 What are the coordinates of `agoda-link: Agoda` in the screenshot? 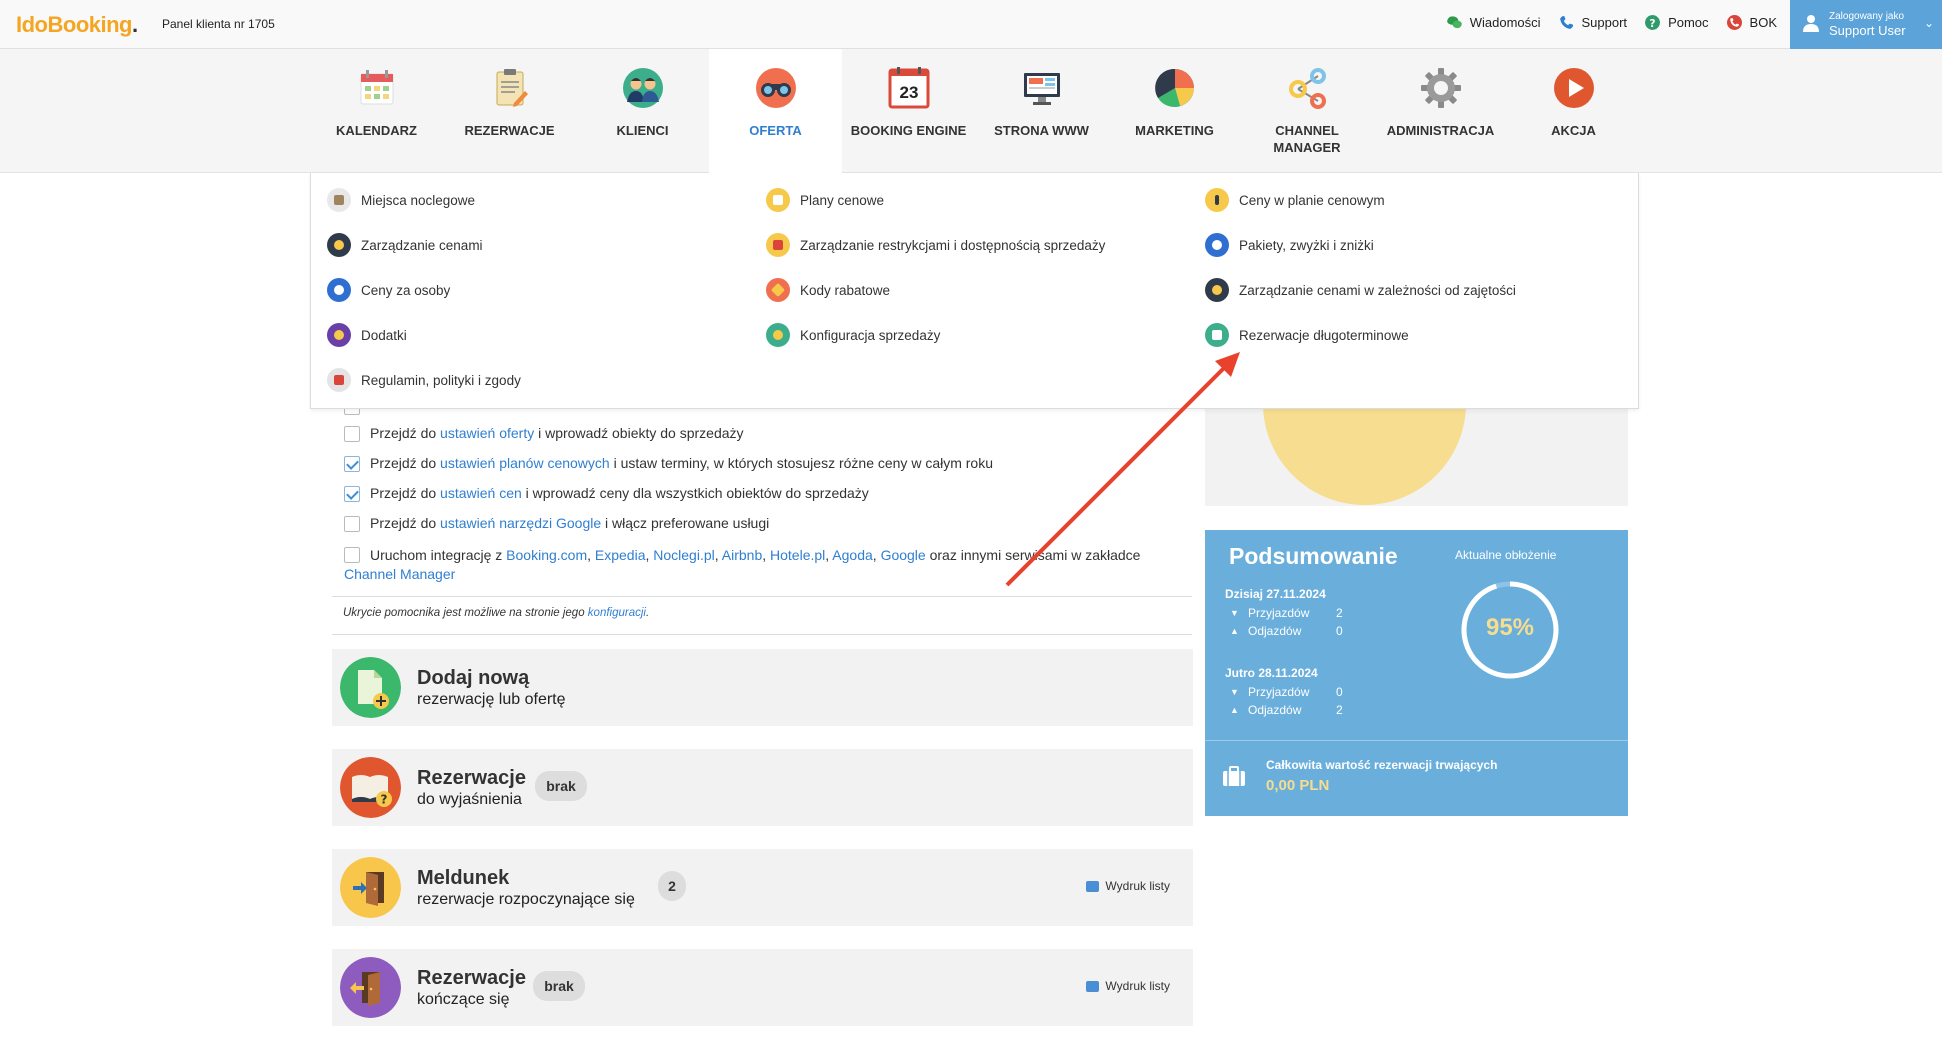 It's located at (852, 555).